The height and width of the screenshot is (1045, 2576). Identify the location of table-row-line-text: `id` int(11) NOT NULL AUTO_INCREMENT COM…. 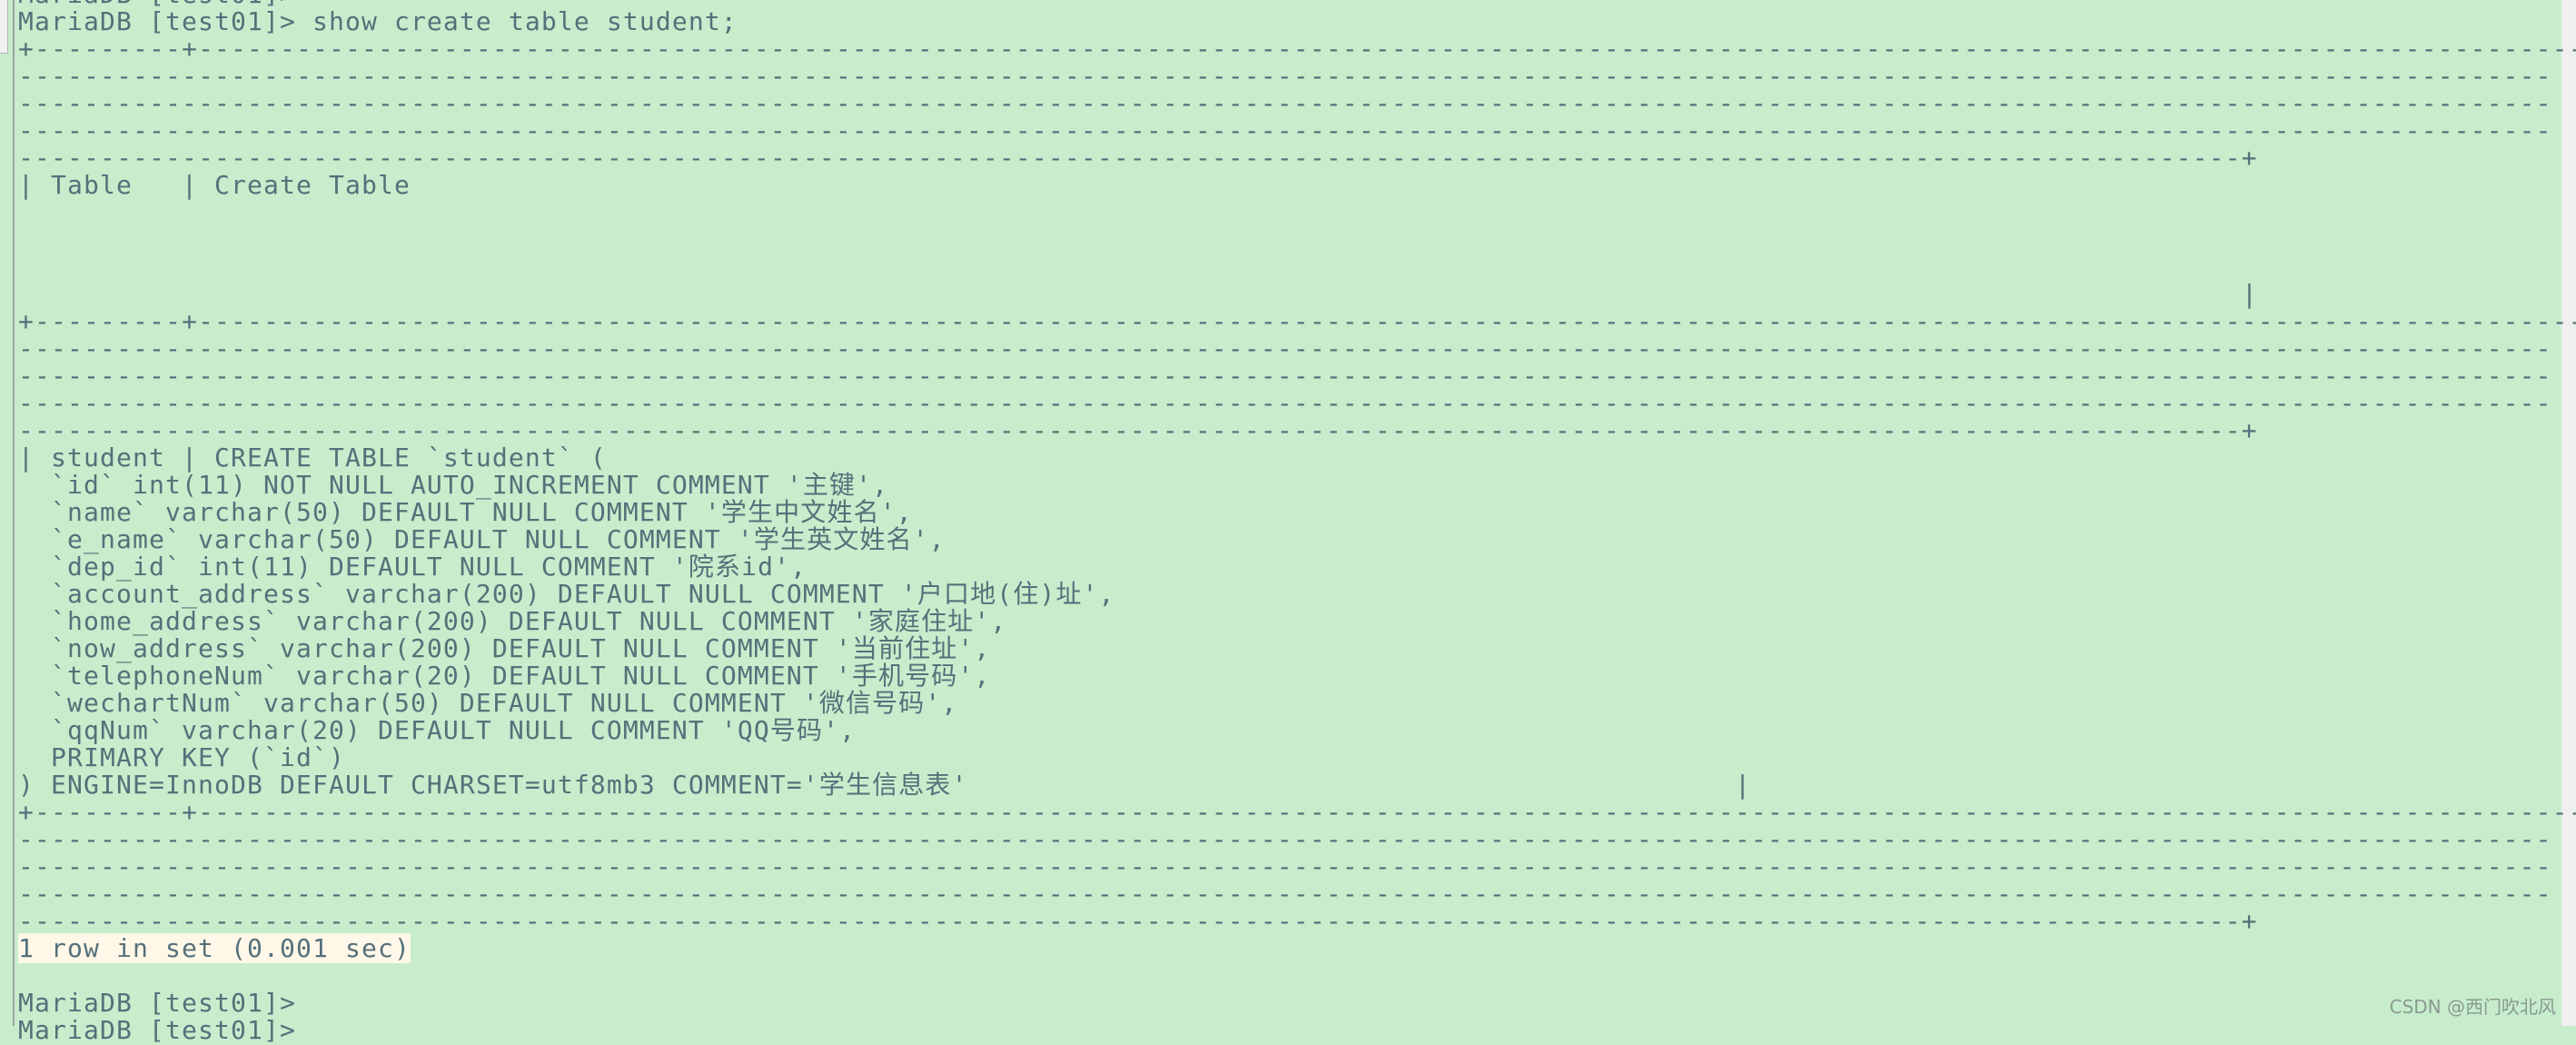
(453, 485).